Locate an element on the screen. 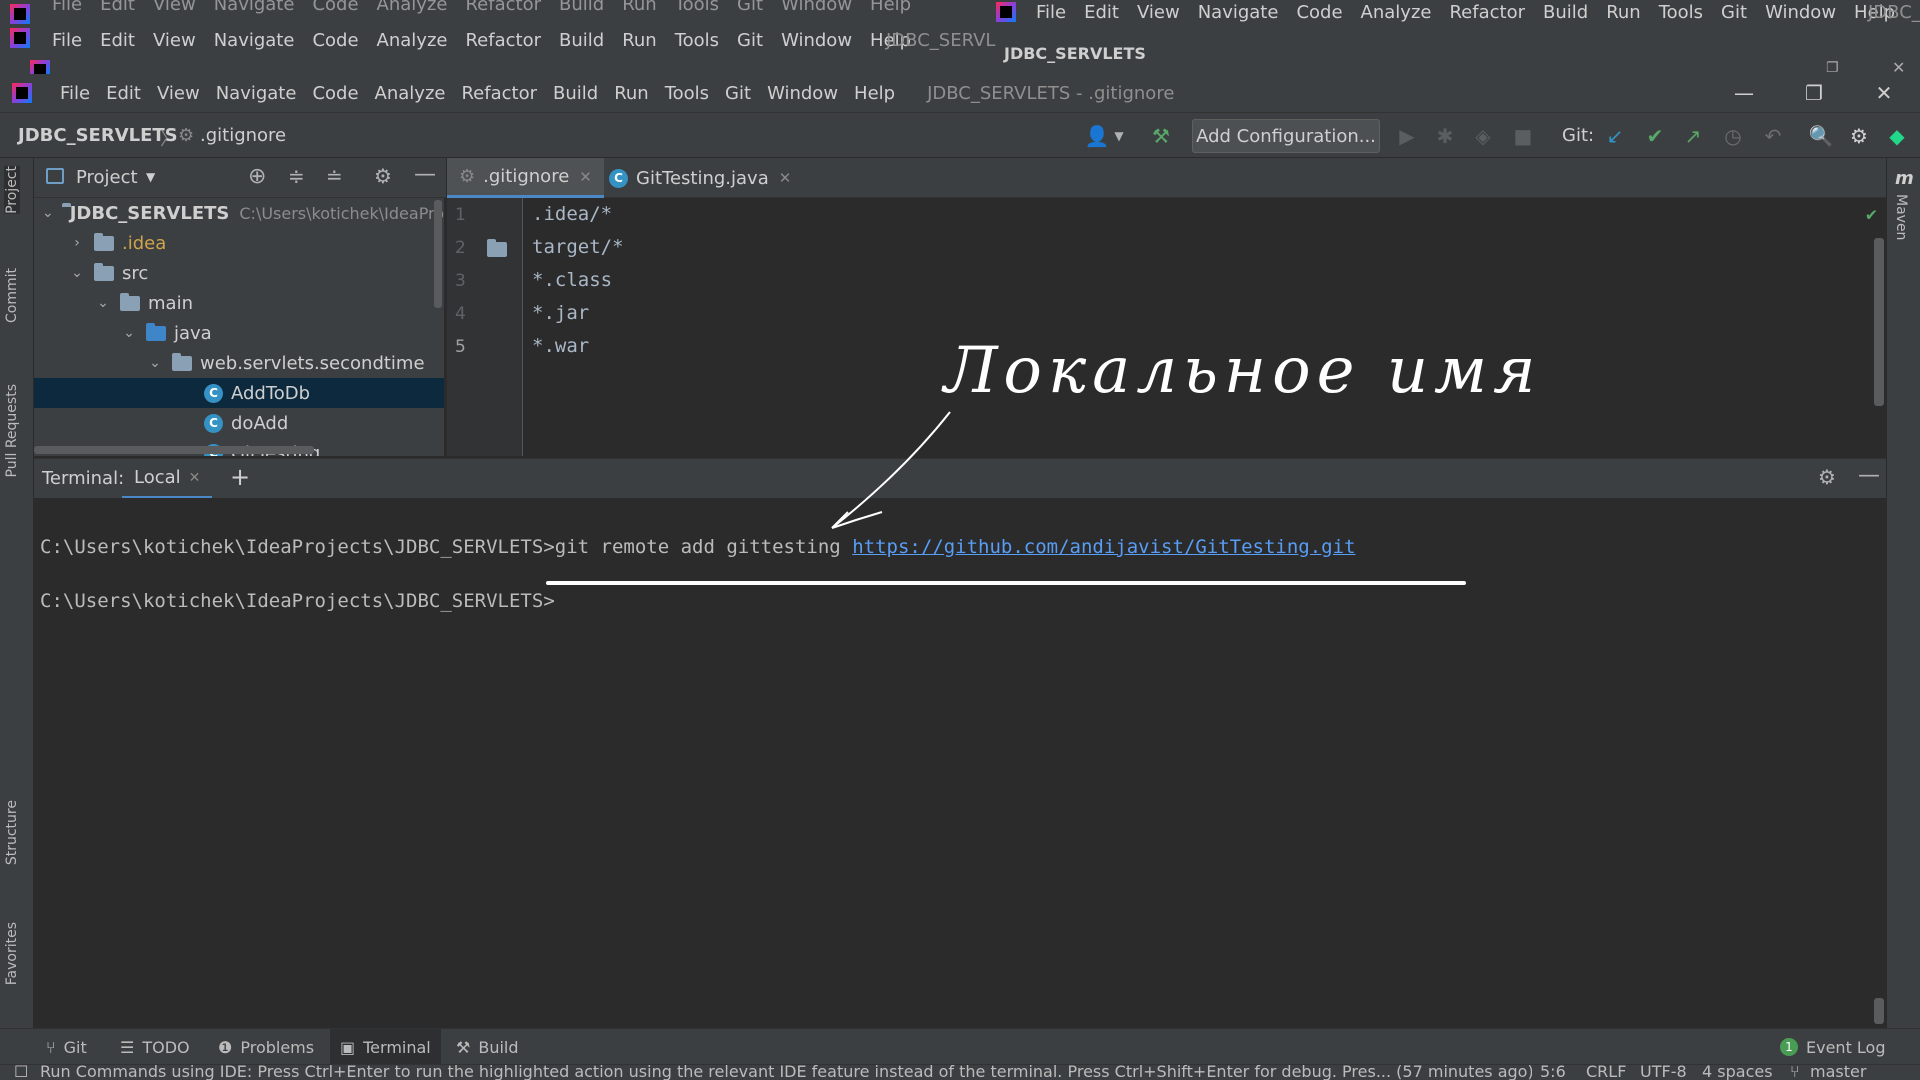 The height and width of the screenshot is (1080, 1920). tab-label: Problems is located at coordinates (277, 1047).